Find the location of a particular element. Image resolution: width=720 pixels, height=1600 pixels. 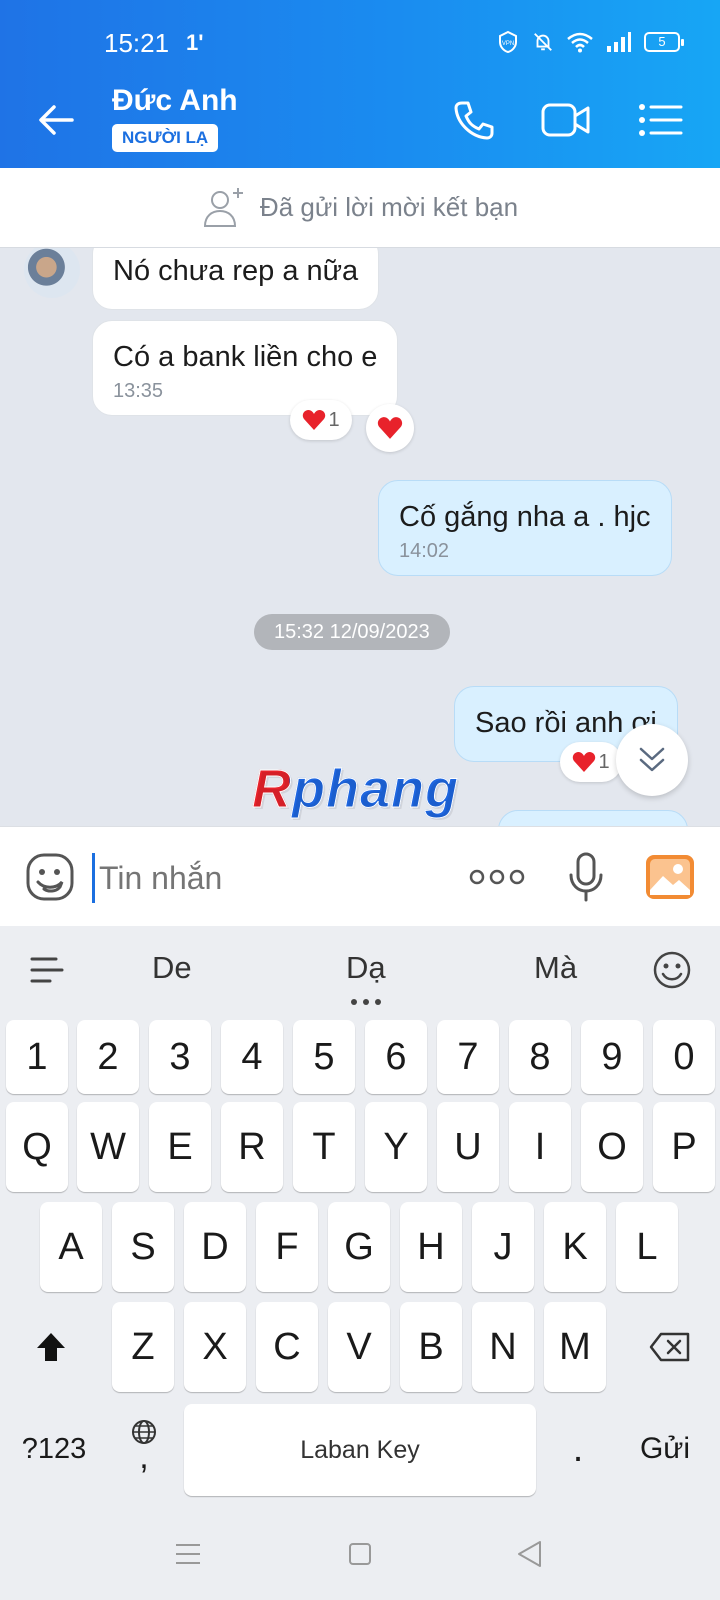

video-call-button is located at coordinates (566, 120).